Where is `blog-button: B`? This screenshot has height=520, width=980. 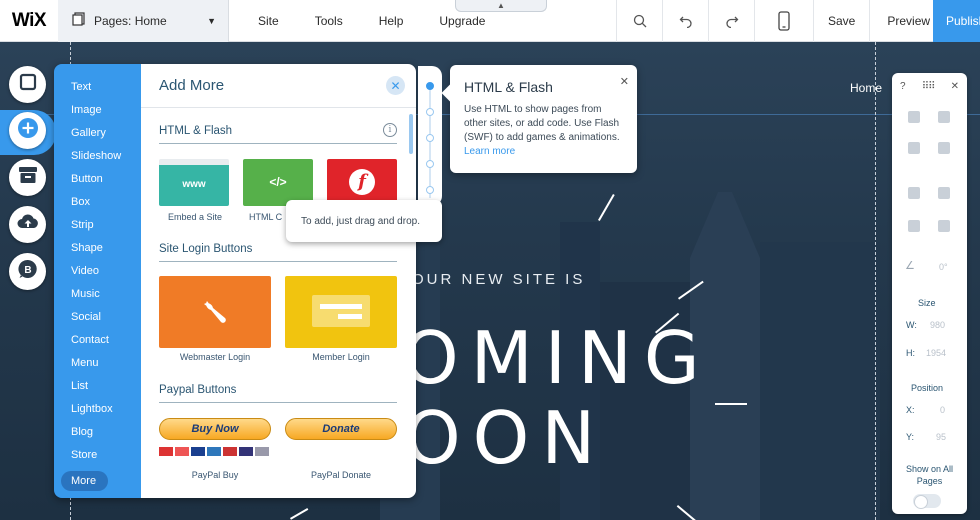 blog-button: B is located at coordinates (27, 271).